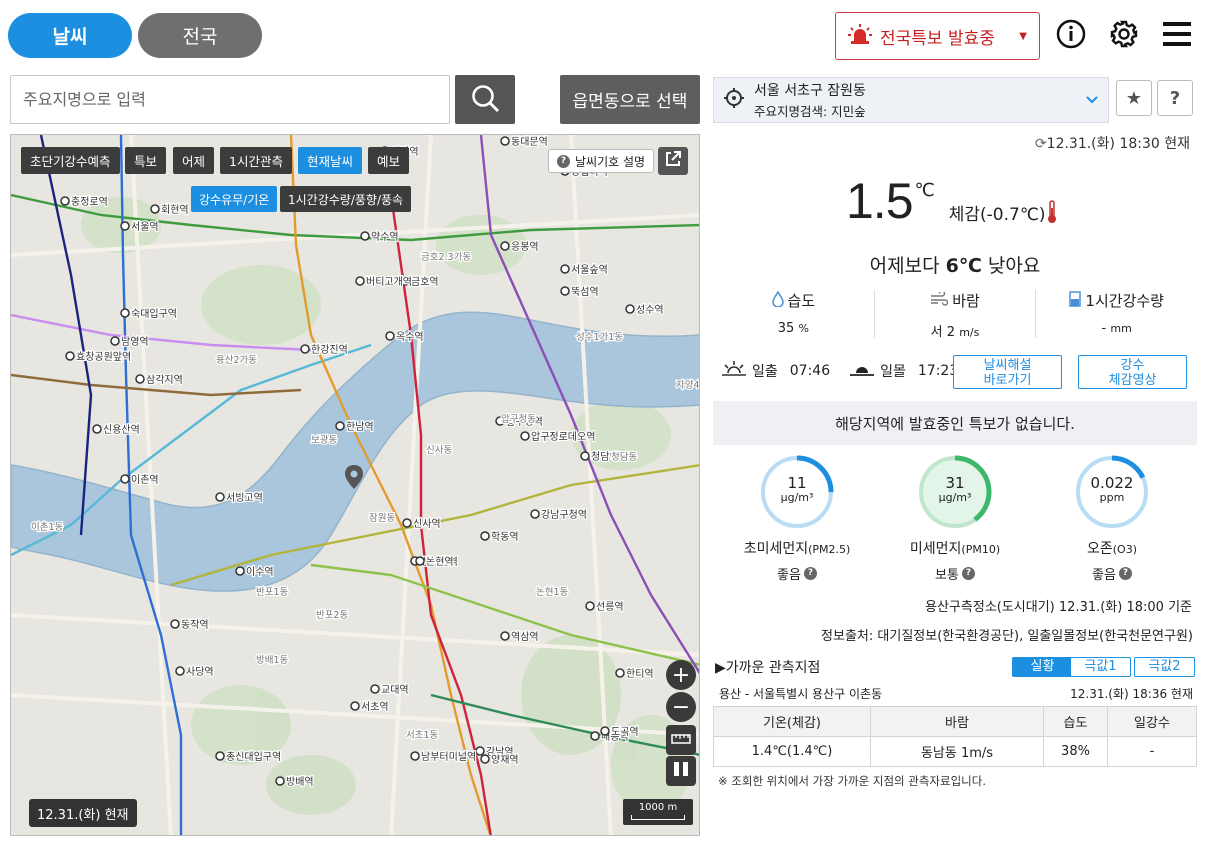 This screenshot has height=846, width=1206. I want to click on map-station-label: 사당역, so click(200, 672).